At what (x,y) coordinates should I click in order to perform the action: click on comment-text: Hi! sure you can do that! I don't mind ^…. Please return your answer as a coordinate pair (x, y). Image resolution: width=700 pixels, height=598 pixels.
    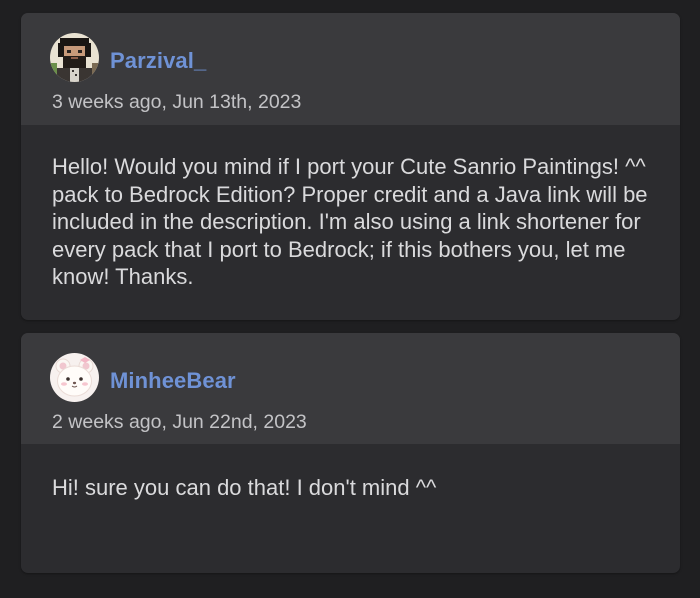
    Looking at the image, I should click on (244, 487).